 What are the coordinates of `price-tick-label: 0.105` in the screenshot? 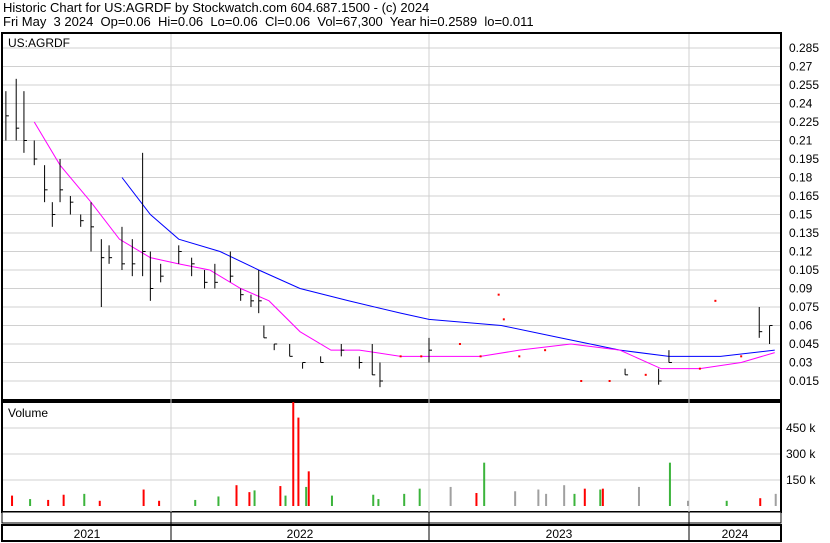 It's located at (804, 270).